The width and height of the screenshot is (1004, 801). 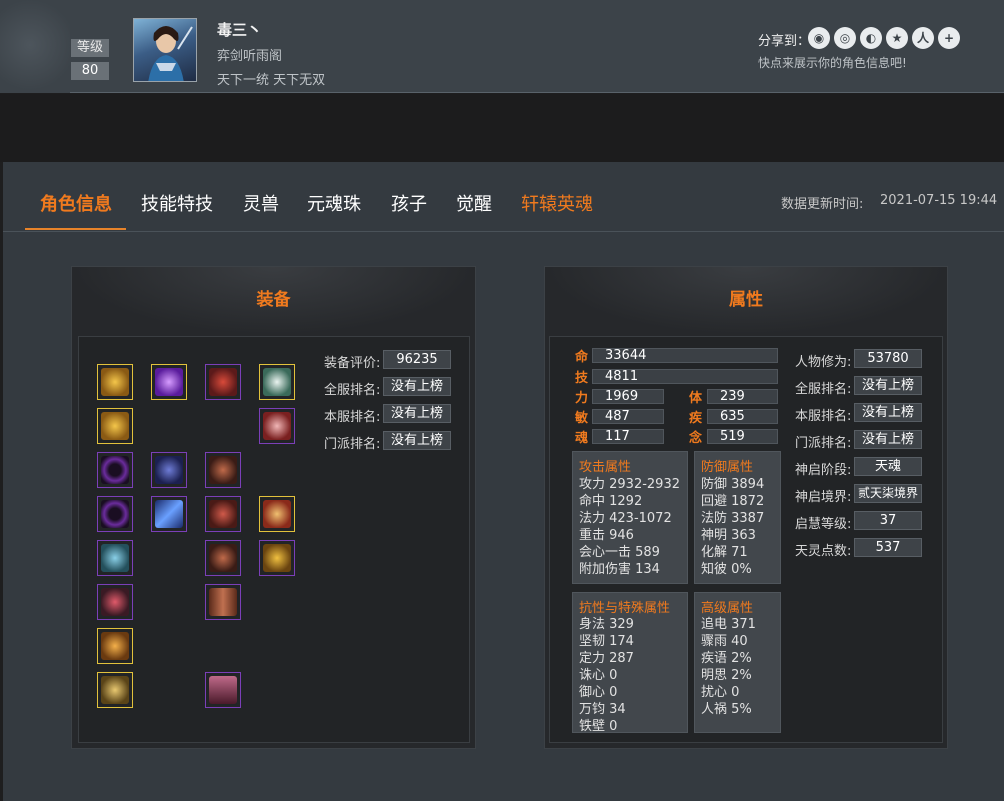 What do you see at coordinates (250, 56) in the screenshot?
I see `player-guild: 弈剑听雨阁` at bounding box center [250, 56].